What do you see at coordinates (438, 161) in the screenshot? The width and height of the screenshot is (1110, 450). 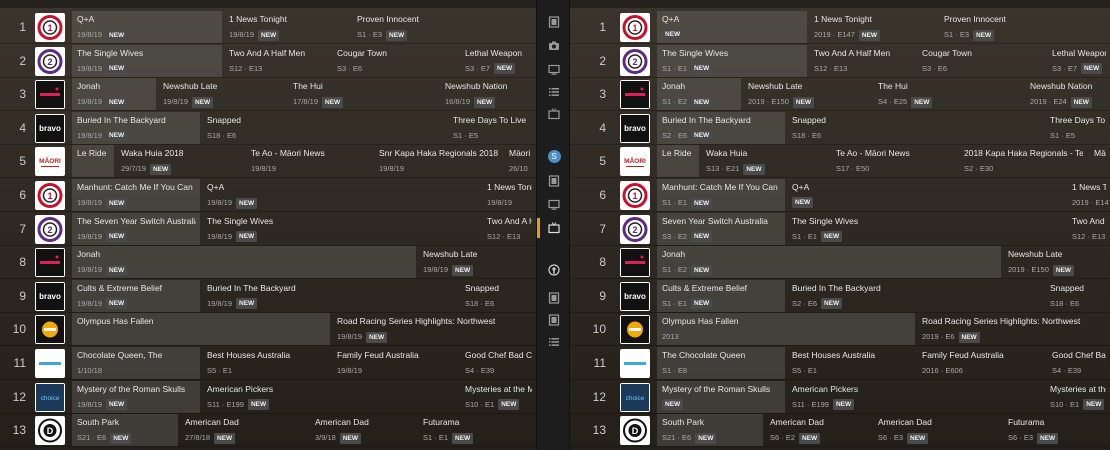 I see `program-cell: Snr Kapa Haka Regionals 2018 19/8/19` at bounding box center [438, 161].